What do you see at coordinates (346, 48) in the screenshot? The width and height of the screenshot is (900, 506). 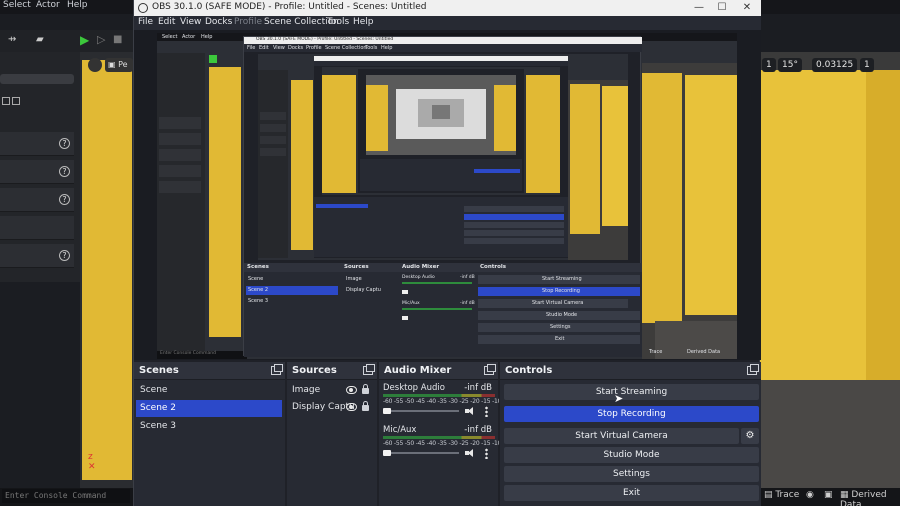 I see `nested-menu-item: Scene Collection` at bounding box center [346, 48].